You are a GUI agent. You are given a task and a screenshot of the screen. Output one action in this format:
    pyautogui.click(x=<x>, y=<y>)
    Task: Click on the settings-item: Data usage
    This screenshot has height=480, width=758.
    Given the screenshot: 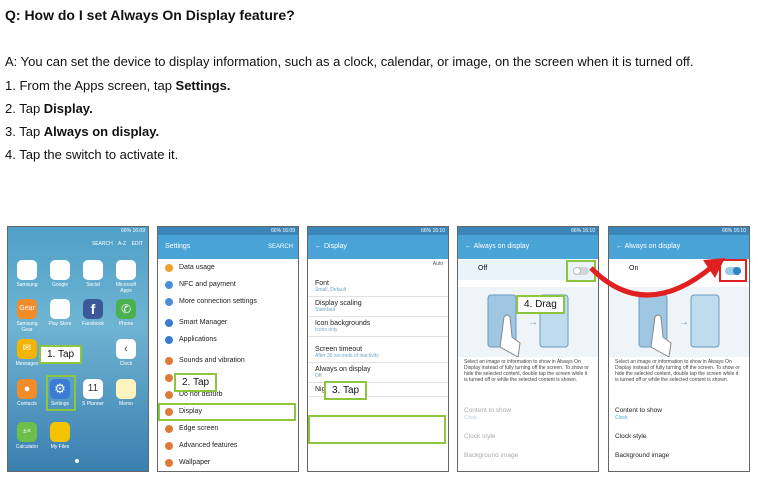 What is the action you would take?
    pyautogui.click(x=228, y=267)
    